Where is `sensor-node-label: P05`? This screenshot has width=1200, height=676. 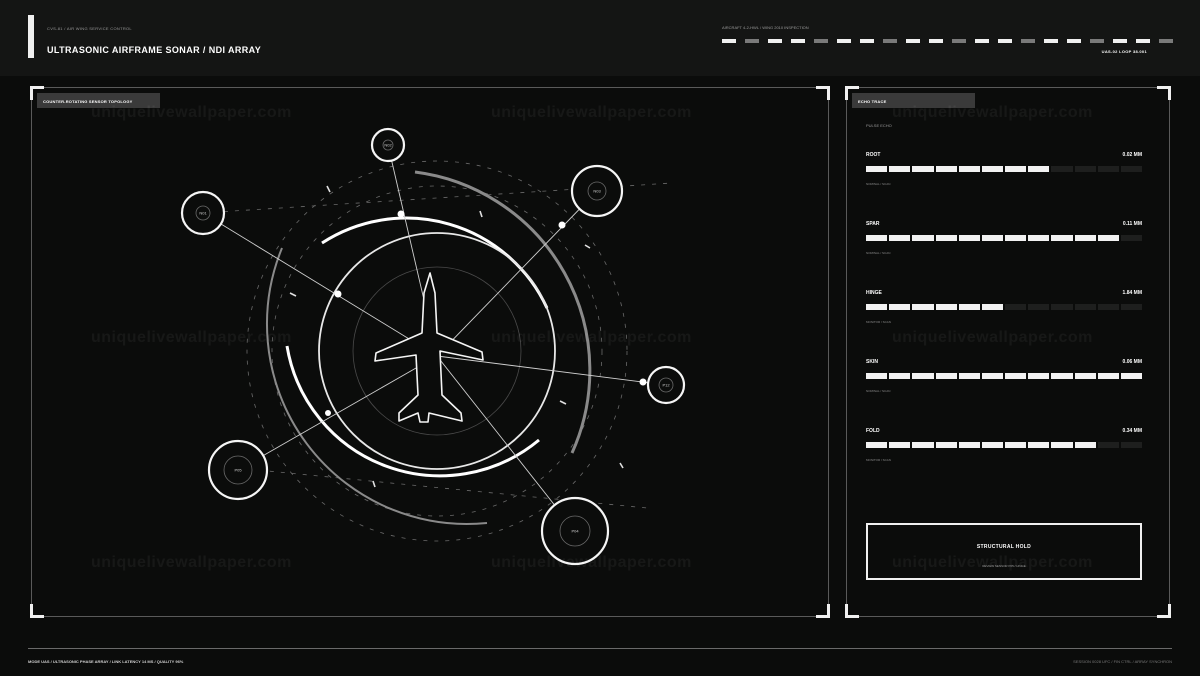 sensor-node-label: P05 is located at coordinates (238, 470).